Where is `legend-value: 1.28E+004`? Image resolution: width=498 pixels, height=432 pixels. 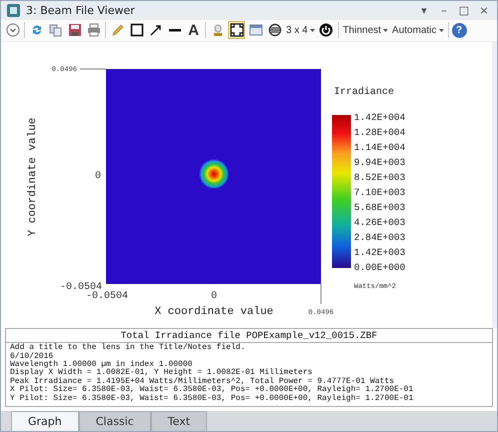 legend-value: 1.28E+004 is located at coordinates (380, 132).